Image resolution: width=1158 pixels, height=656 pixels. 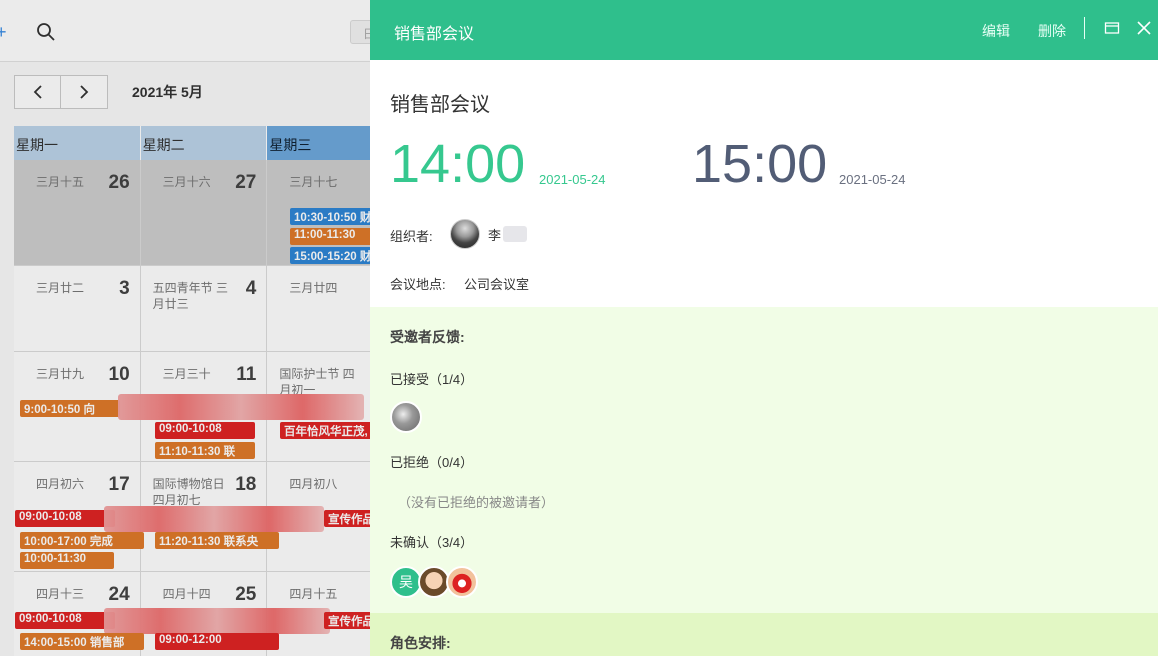 What do you see at coordinates (458, 164) in the screenshot?
I see `start-time: 14:00` at bounding box center [458, 164].